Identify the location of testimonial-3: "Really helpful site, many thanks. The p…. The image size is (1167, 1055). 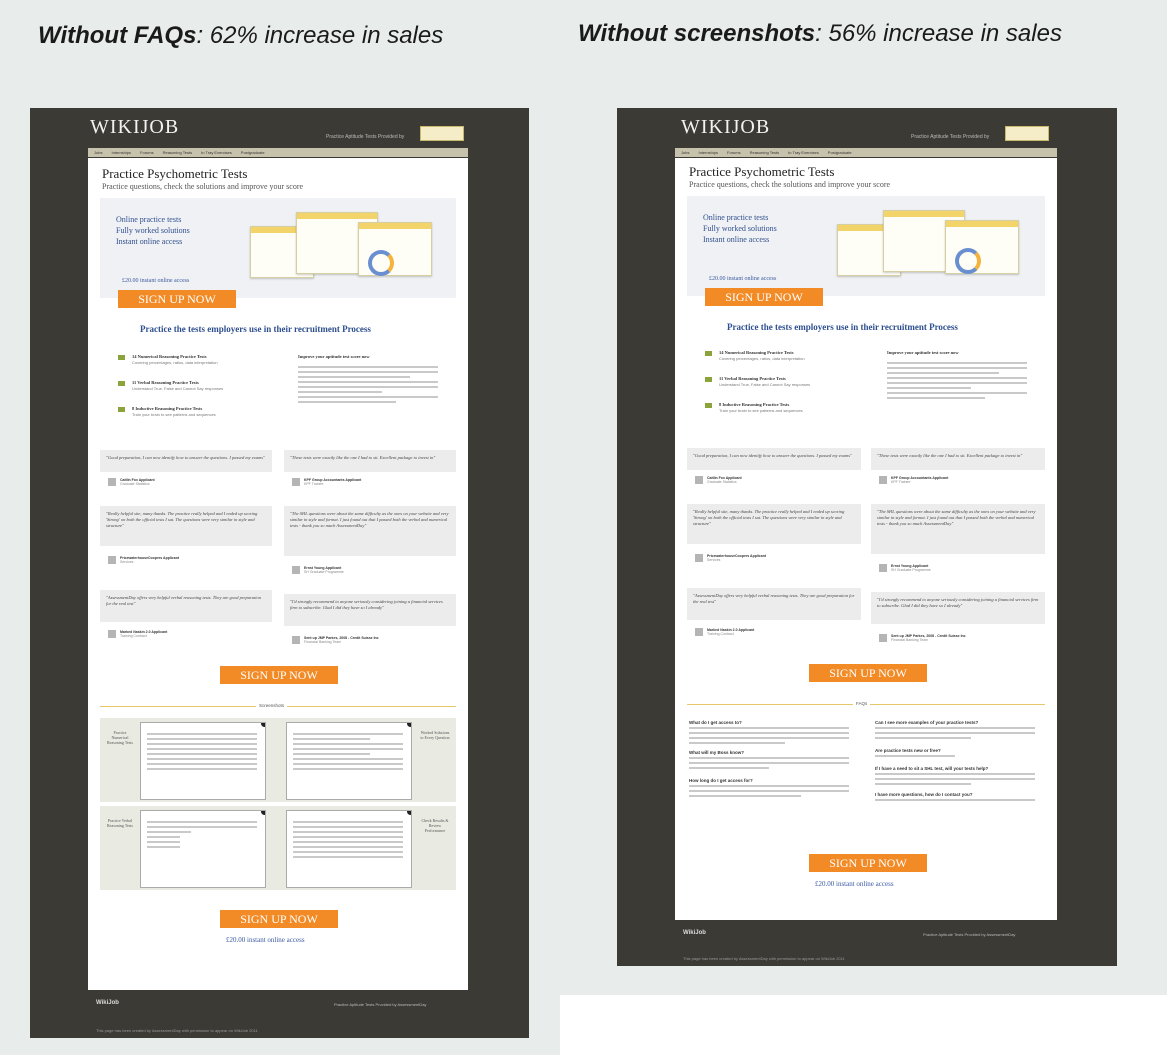
(774, 524).